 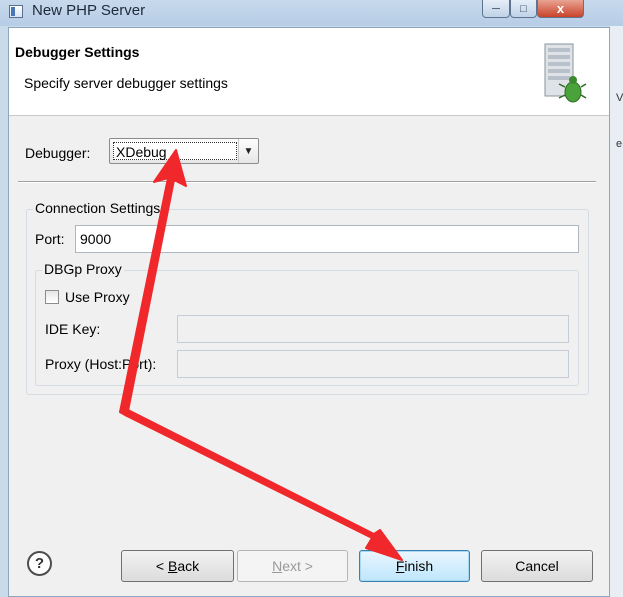 What do you see at coordinates (50, 239) in the screenshot?
I see `port-label: Port:` at bounding box center [50, 239].